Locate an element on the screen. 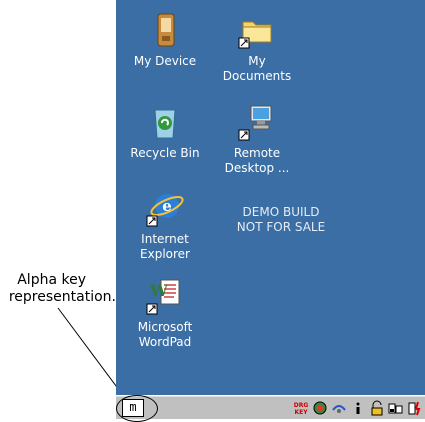  svg-text: e is located at coordinates (167, 206).